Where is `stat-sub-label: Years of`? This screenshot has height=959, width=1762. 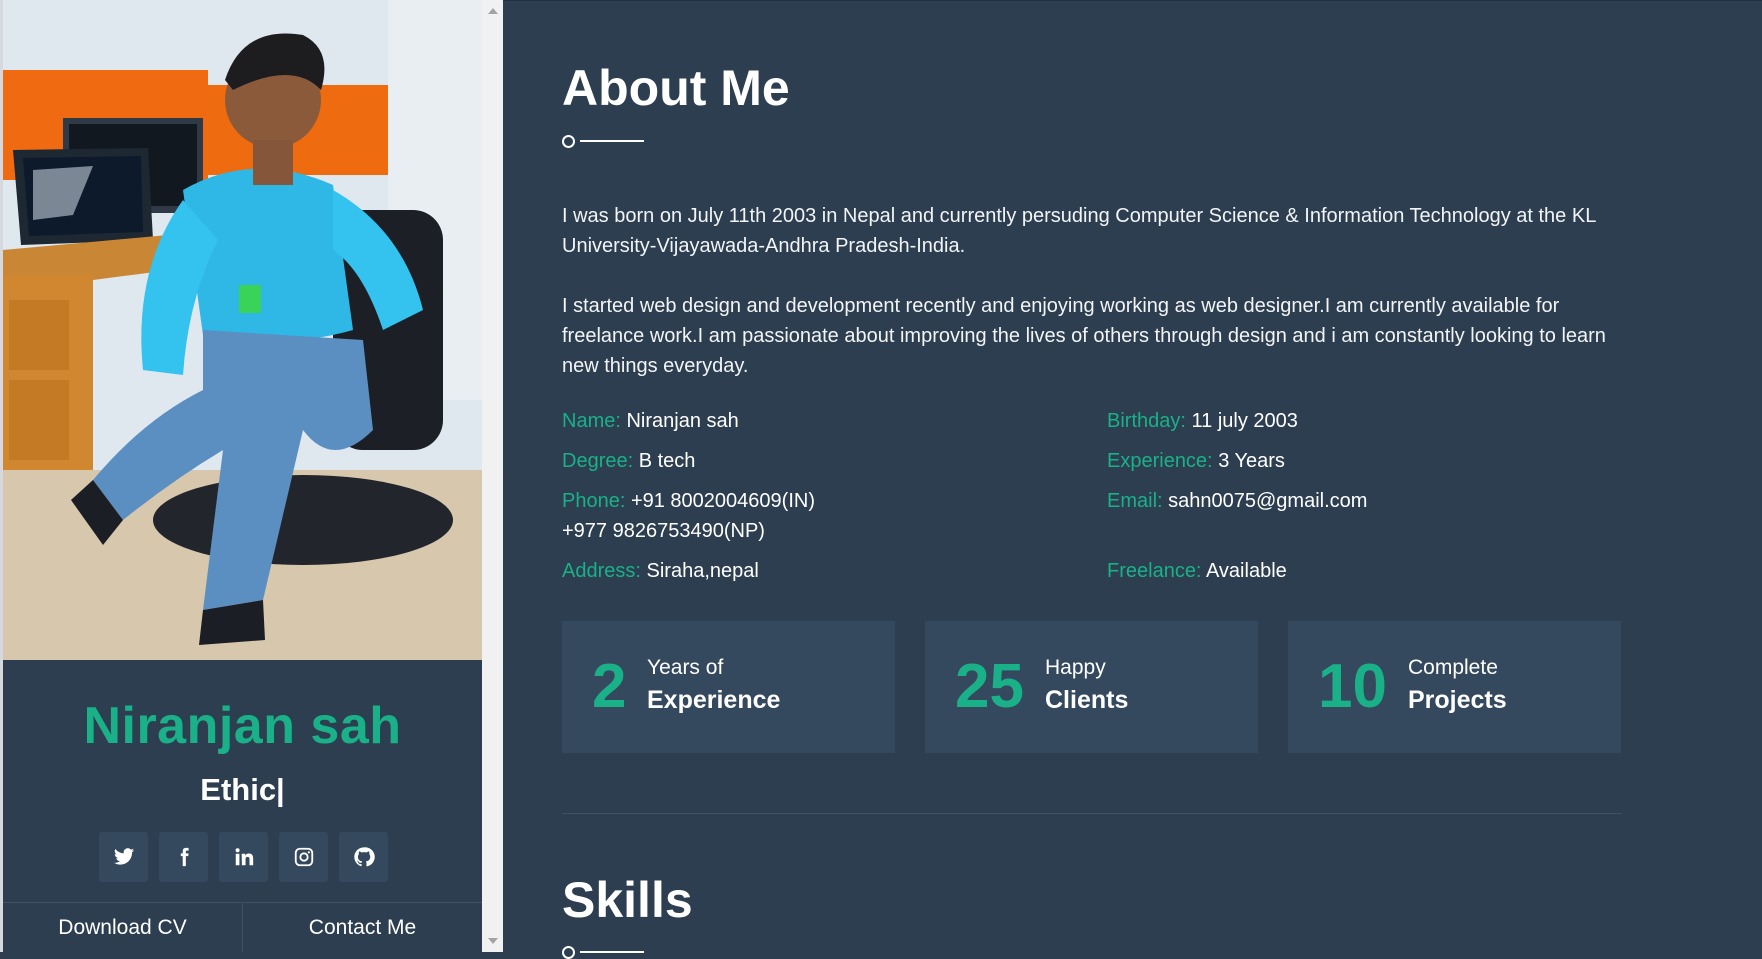
stat-sub-label: Years of is located at coordinates (685, 667).